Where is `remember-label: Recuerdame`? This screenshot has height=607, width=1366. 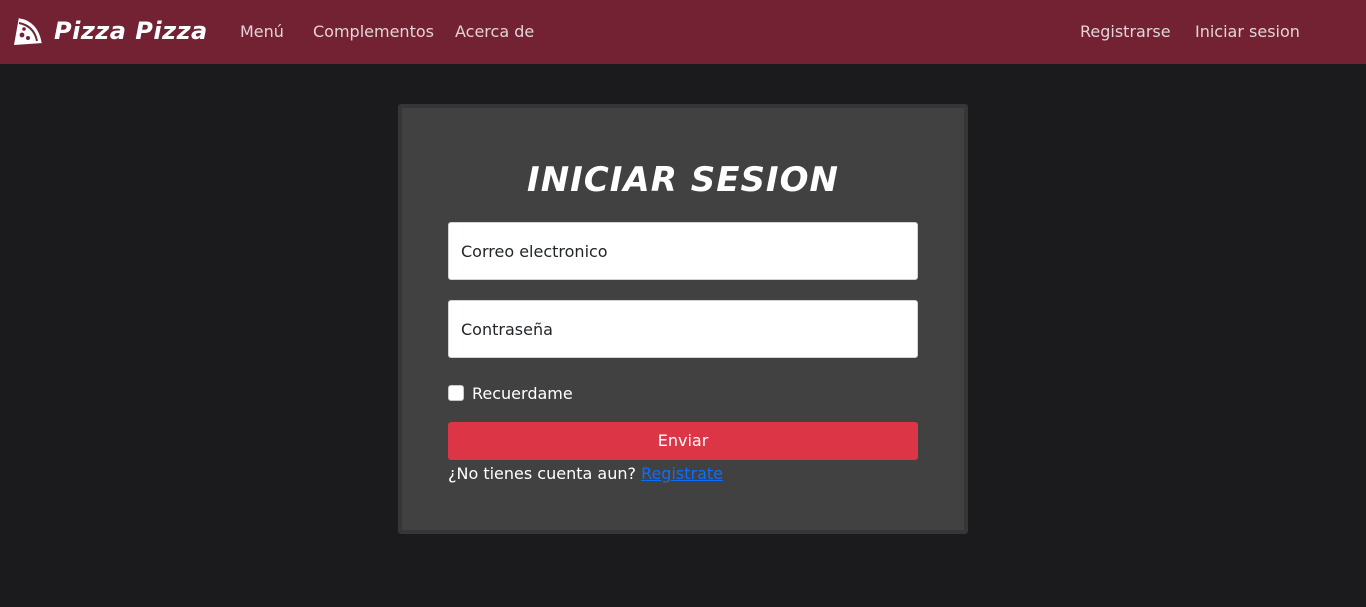
remember-label: Recuerdame is located at coordinates (522, 393).